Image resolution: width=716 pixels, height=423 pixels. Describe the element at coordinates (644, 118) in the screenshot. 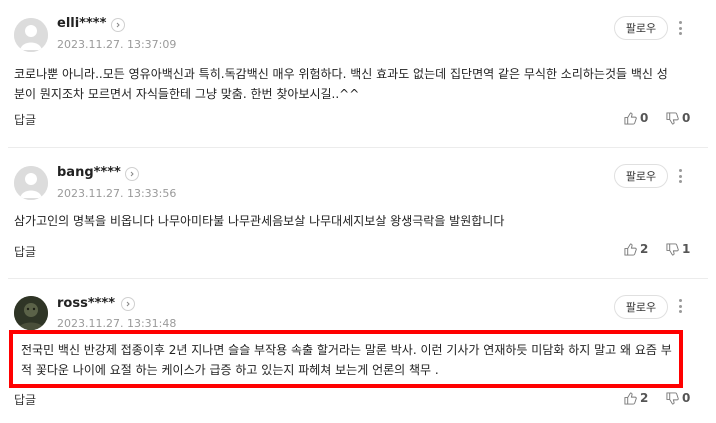

I see `like-count: 0` at that location.